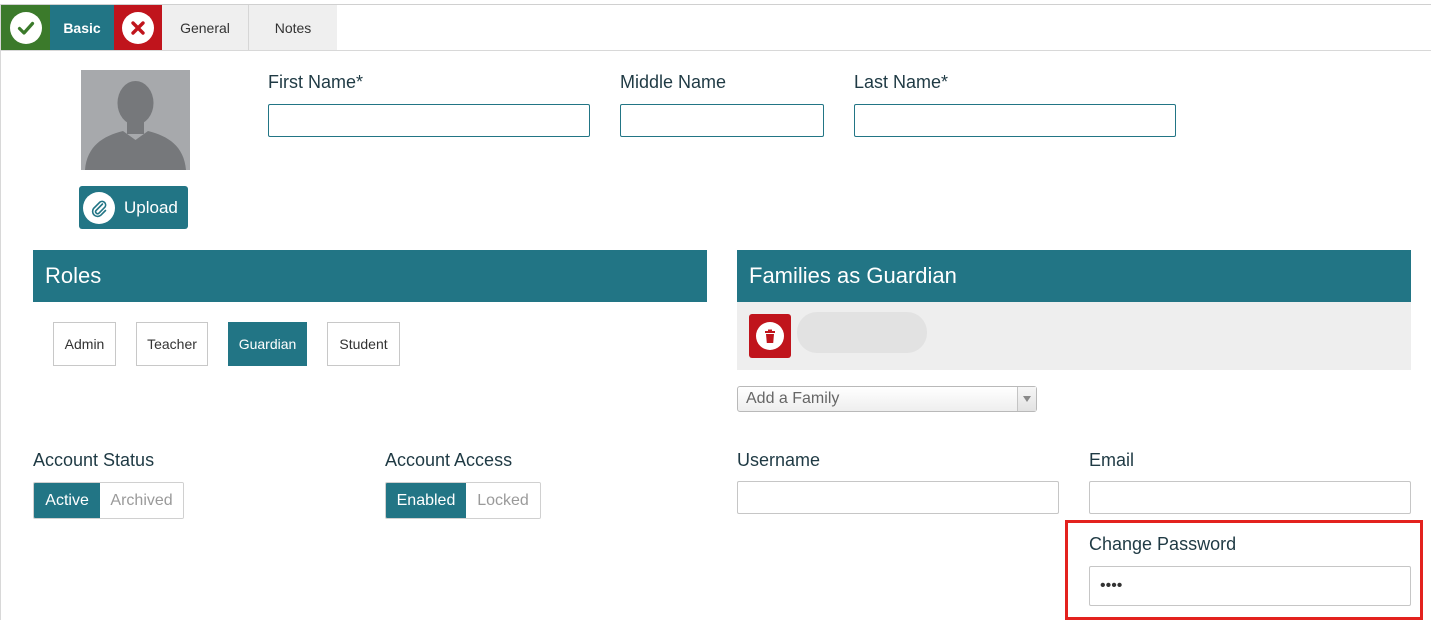  Describe the element at coordinates (429, 120) in the screenshot. I see `first-name-input` at that location.